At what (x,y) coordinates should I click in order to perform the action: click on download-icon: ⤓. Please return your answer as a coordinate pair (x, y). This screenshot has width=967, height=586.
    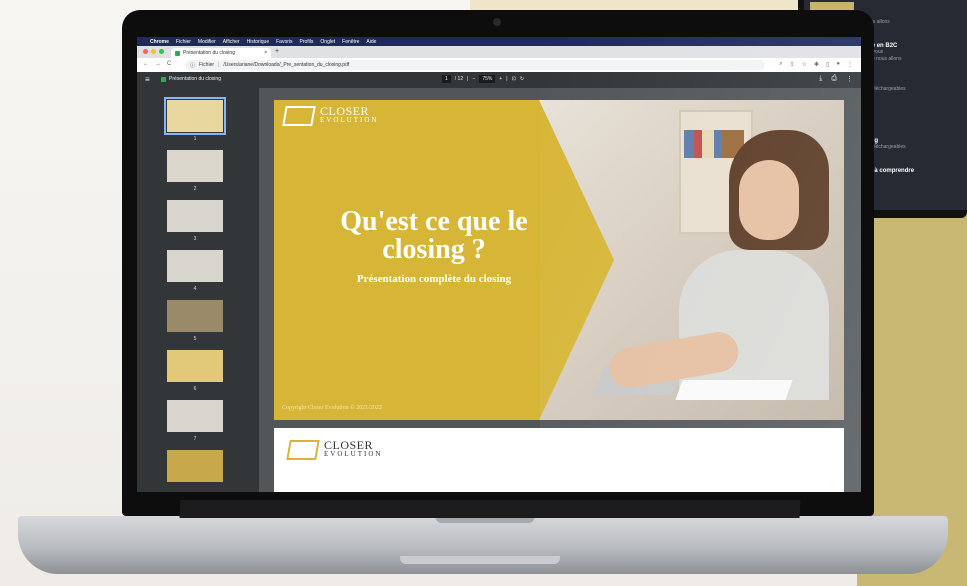
    Looking at the image, I should click on (820, 79).